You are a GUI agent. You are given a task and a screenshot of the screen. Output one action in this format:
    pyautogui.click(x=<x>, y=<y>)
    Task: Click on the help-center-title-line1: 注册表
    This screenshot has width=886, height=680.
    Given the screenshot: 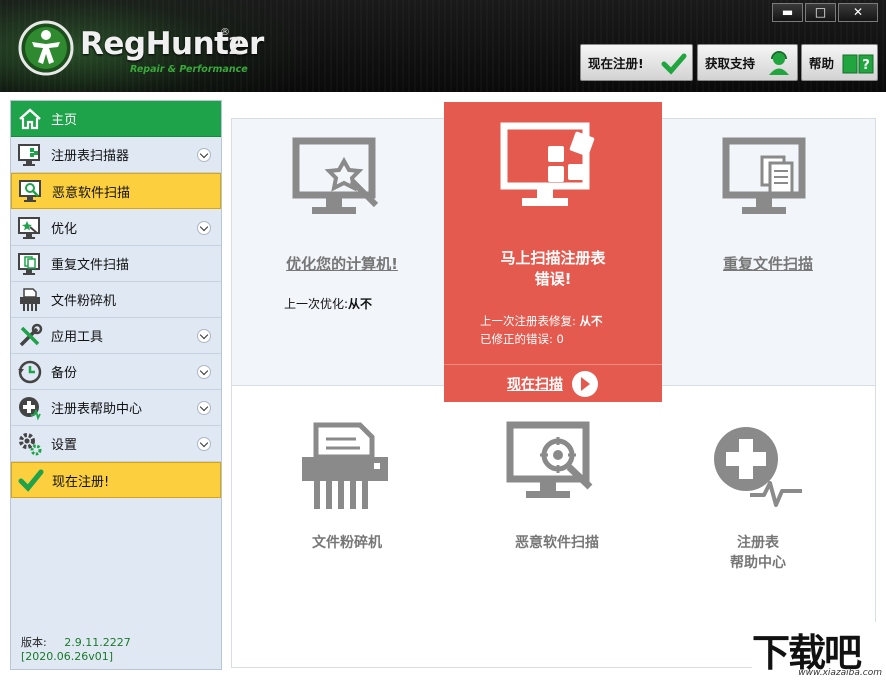 What is the action you would take?
    pyautogui.click(x=758, y=543)
    